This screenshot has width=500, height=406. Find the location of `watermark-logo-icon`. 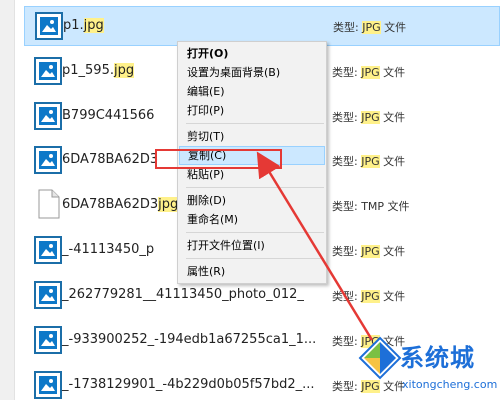

watermark-logo-icon is located at coordinates (380, 358).